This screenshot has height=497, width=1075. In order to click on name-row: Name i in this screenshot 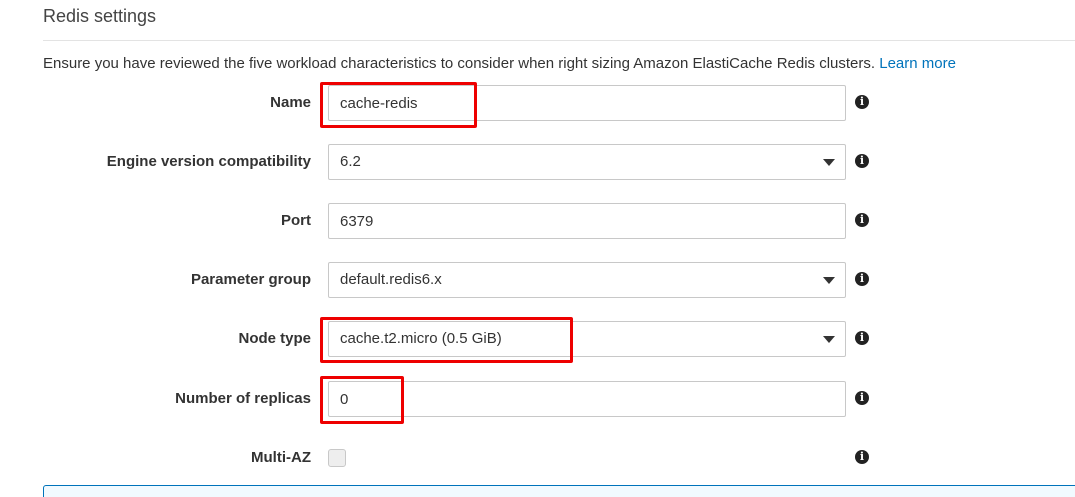, I will do `click(537, 103)`.